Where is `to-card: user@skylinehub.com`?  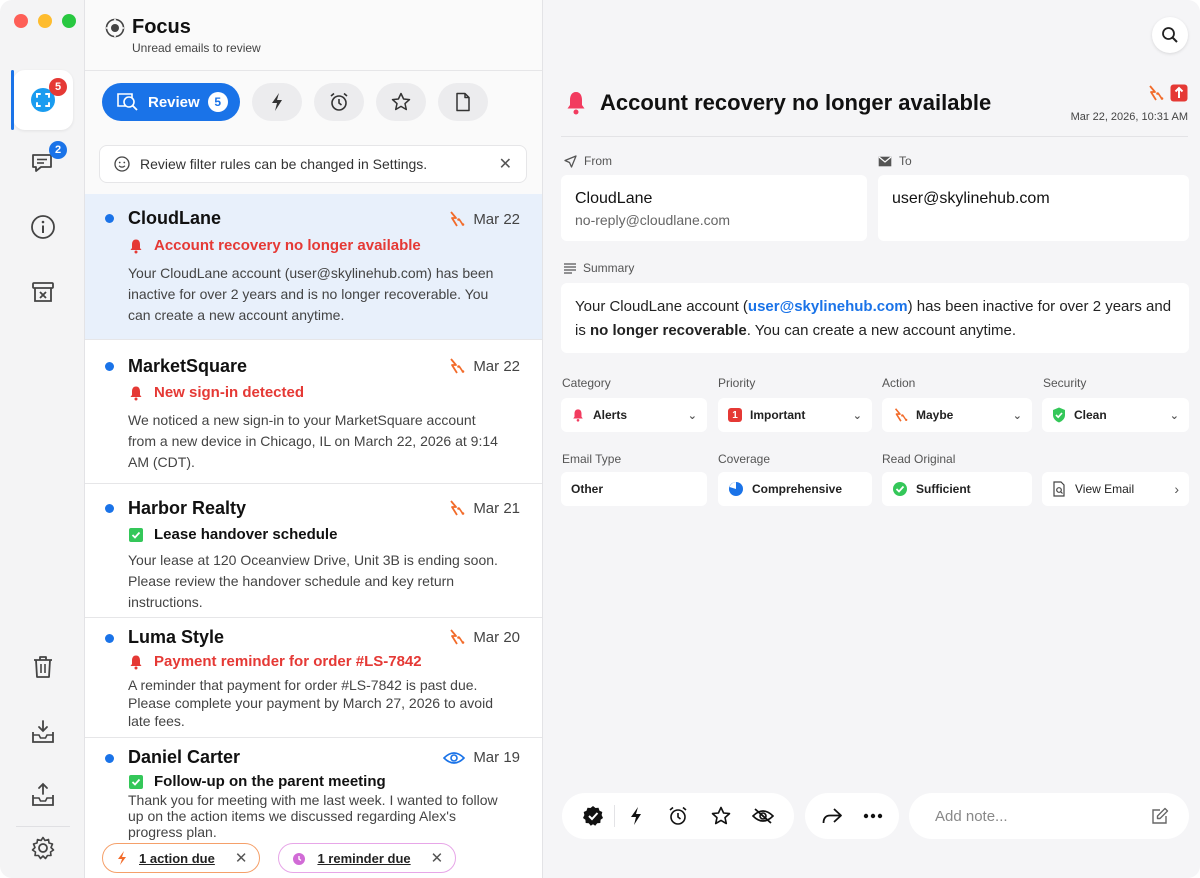 to-card: user@skylinehub.com is located at coordinates (1033, 208).